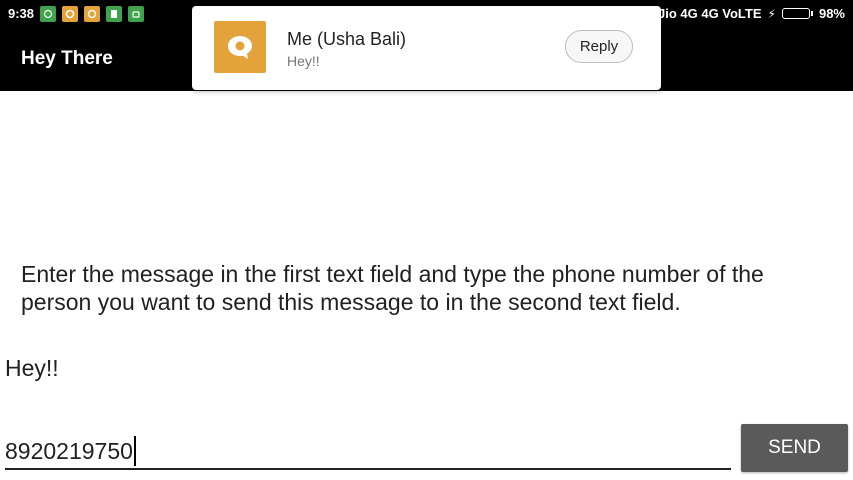 The width and height of the screenshot is (853, 480). I want to click on phone-number-input: 8920219750, so click(368, 452).